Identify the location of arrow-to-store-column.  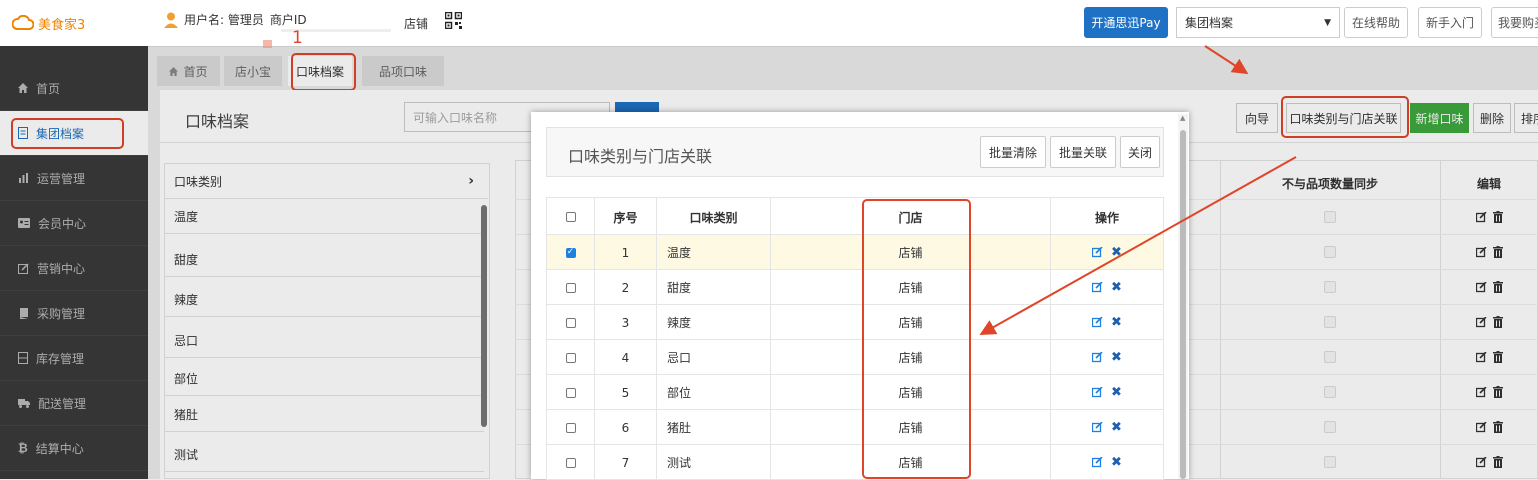
(1138, 245).